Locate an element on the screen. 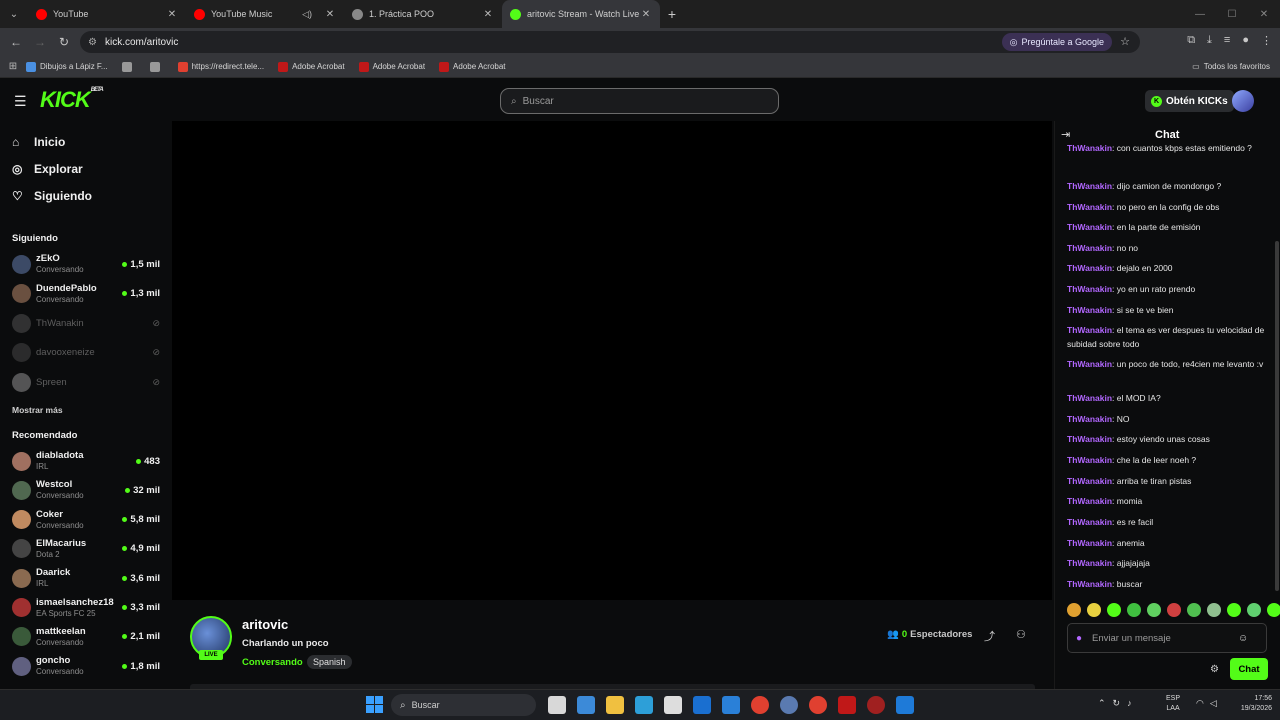 This screenshot has height=720, width=1280. volume-icon: ◁ is located at coordinates (1213, 703).